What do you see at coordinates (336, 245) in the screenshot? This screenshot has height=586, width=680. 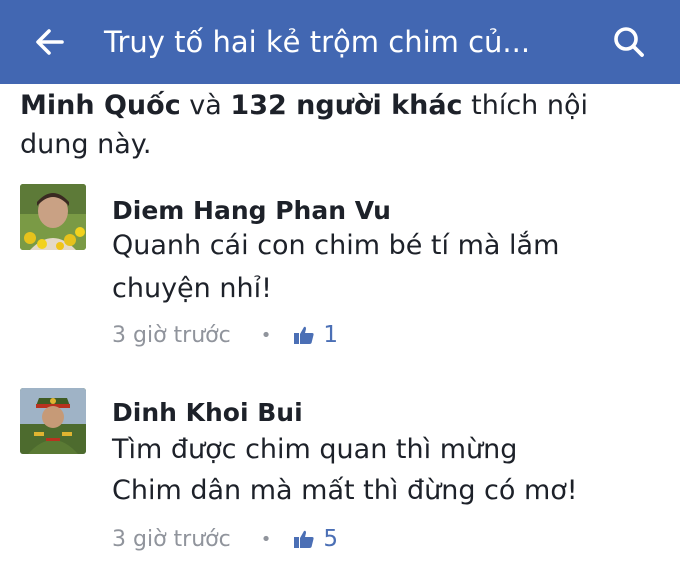 I see `comment-text-line: Quanh cái con chim bé tí mà lắm` at bounding box center [336, 245].